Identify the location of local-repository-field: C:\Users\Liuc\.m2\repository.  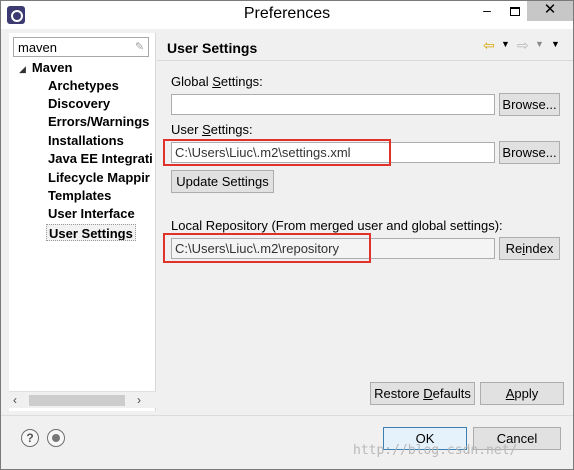
(333, 248).